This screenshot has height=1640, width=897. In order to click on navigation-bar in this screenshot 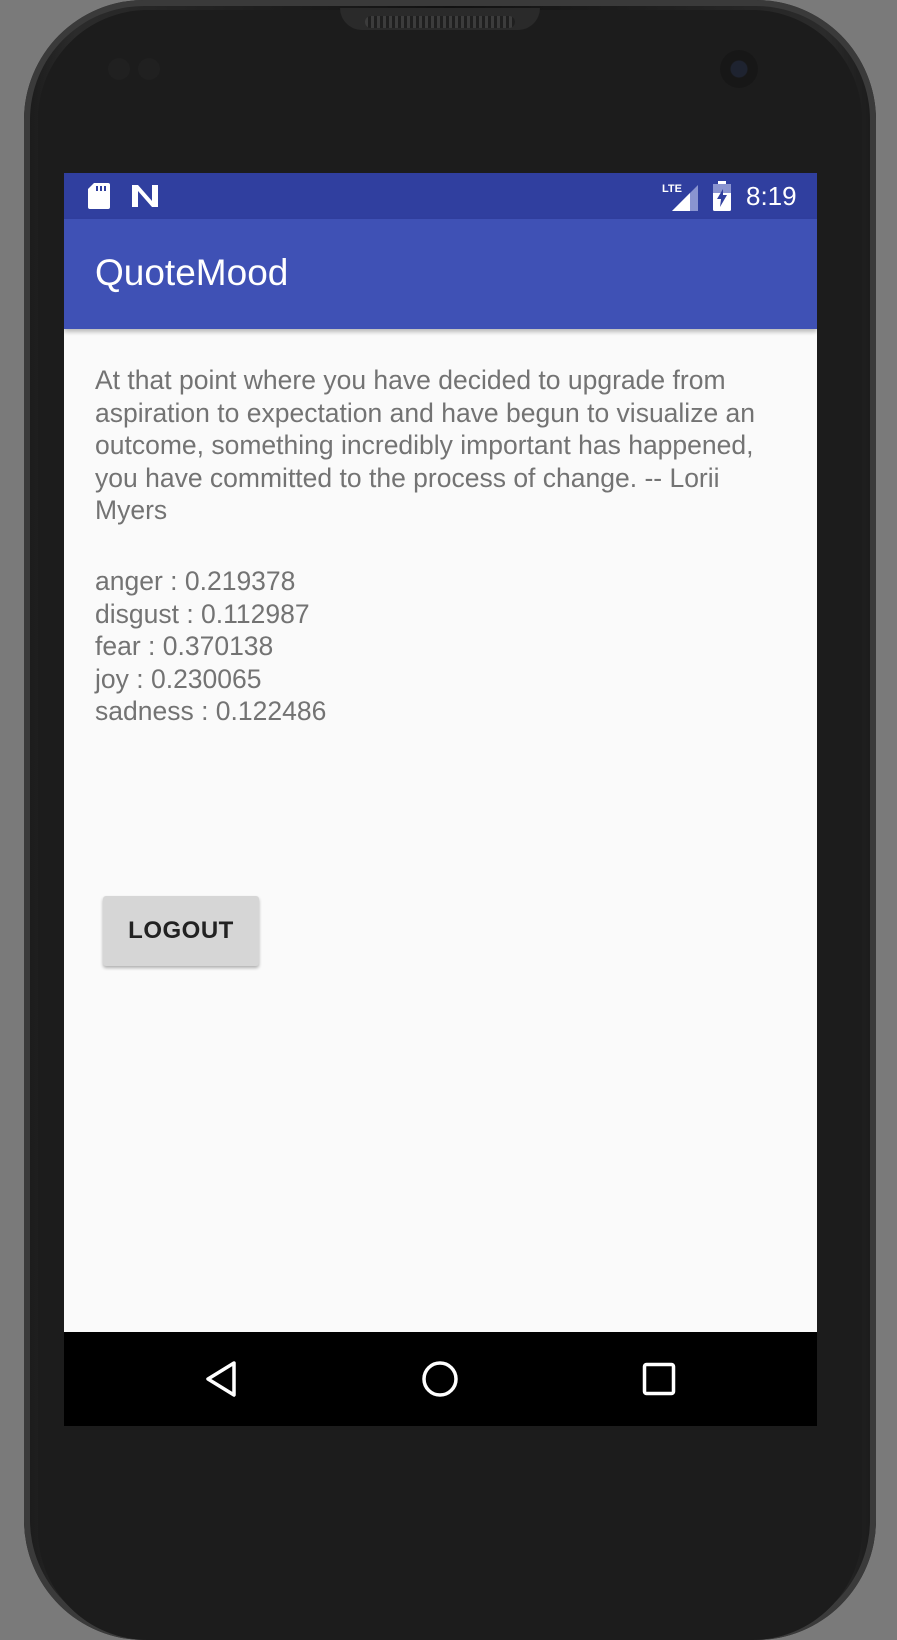, I will do `click(440, 1379)`.